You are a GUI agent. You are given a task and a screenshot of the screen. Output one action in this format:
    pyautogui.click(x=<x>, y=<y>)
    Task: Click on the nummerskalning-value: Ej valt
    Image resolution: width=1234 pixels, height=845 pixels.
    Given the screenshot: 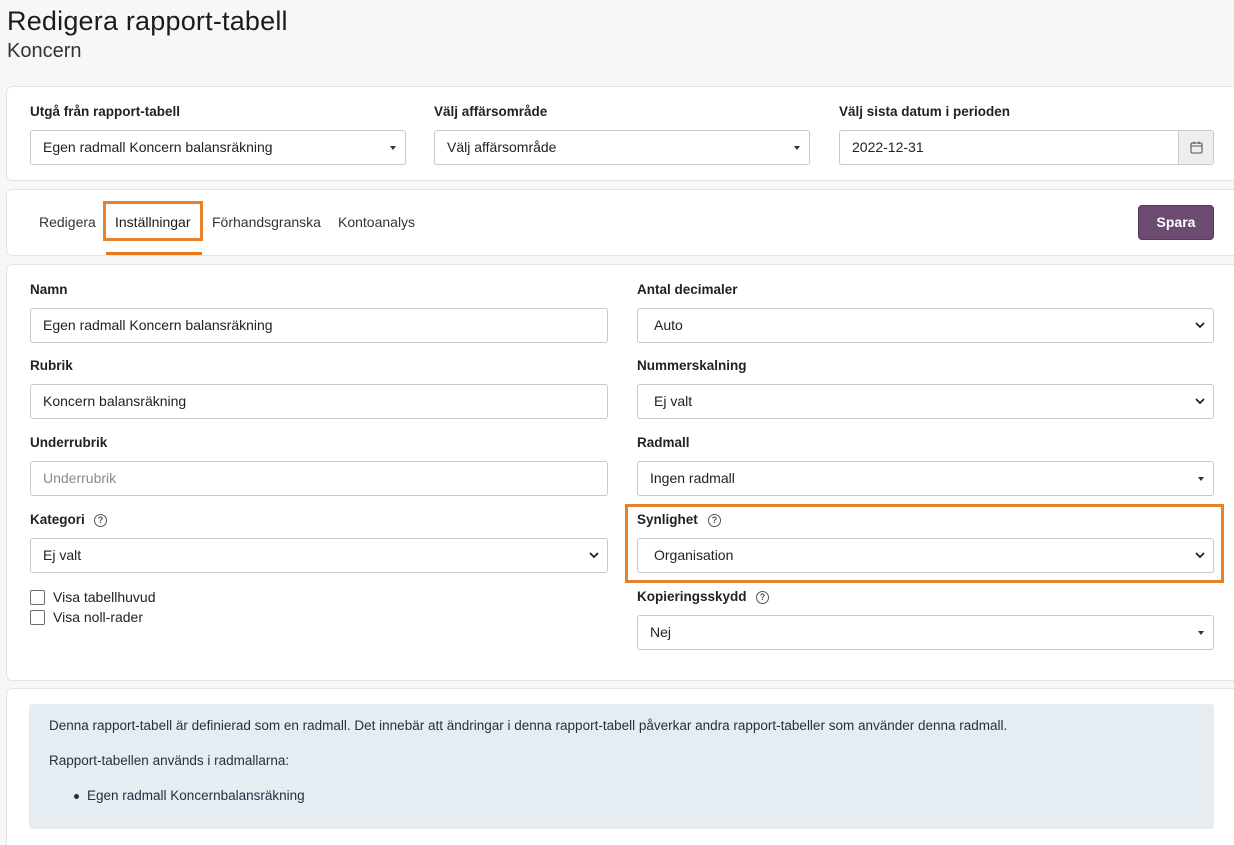 What is the action you would take?
    pyautogui.click(x=673, y=401)
    